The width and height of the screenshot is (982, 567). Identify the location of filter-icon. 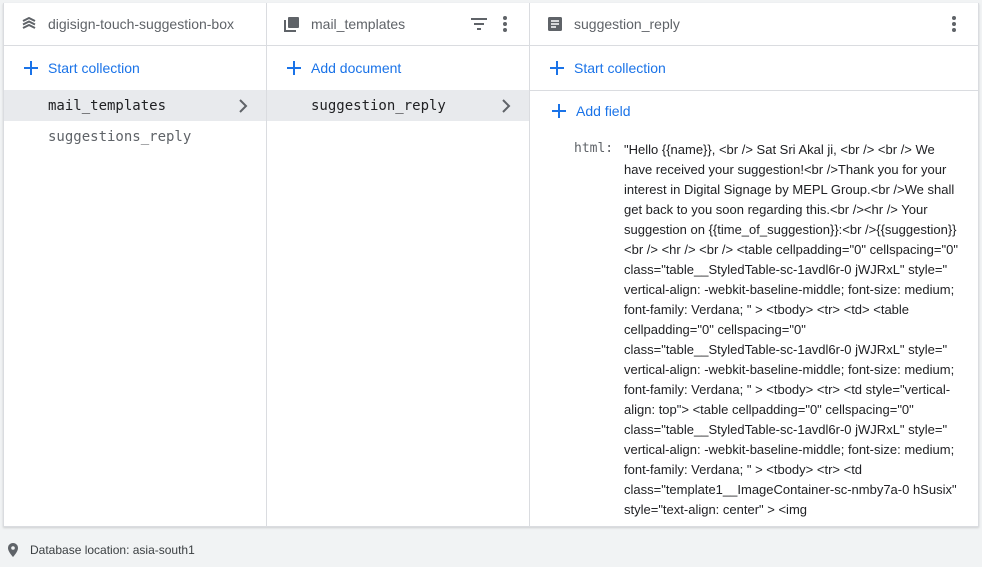
(479, 24).